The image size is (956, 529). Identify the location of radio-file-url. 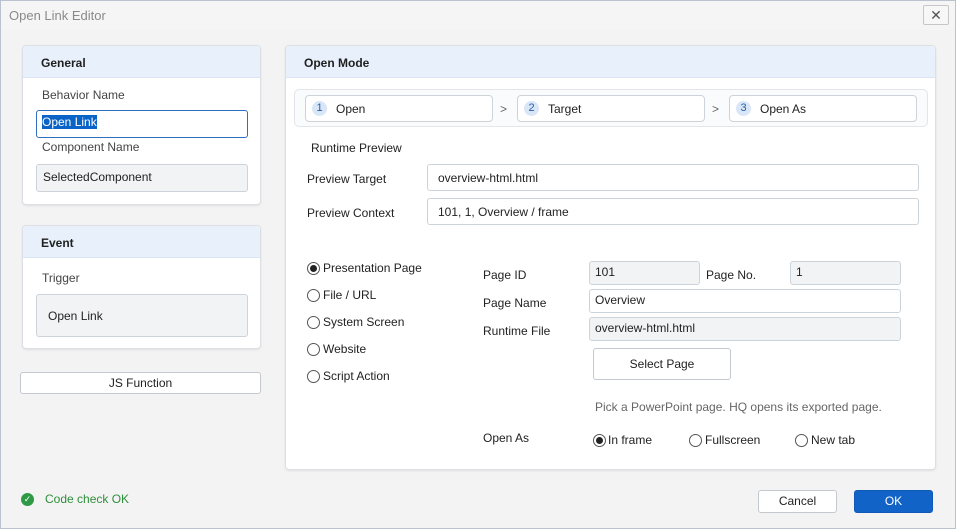
(313, 295).